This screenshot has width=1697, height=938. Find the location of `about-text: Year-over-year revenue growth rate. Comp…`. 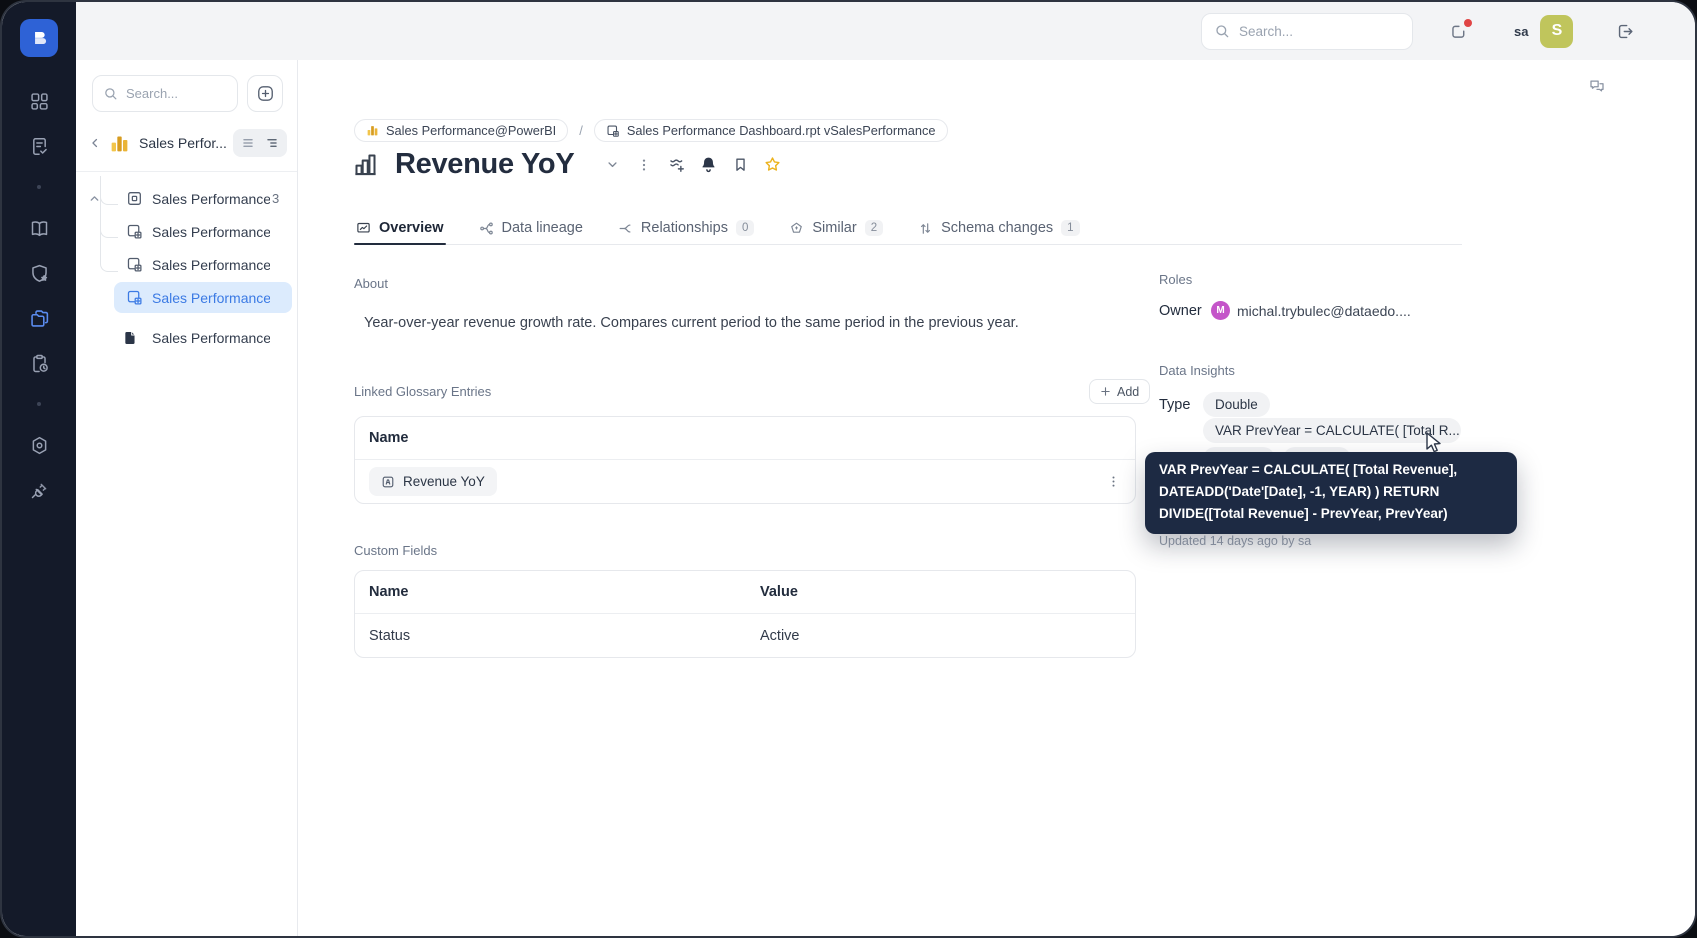

about-text: Year-over-year revenue growth rate. Comp… is located at coordinates (691, 323).